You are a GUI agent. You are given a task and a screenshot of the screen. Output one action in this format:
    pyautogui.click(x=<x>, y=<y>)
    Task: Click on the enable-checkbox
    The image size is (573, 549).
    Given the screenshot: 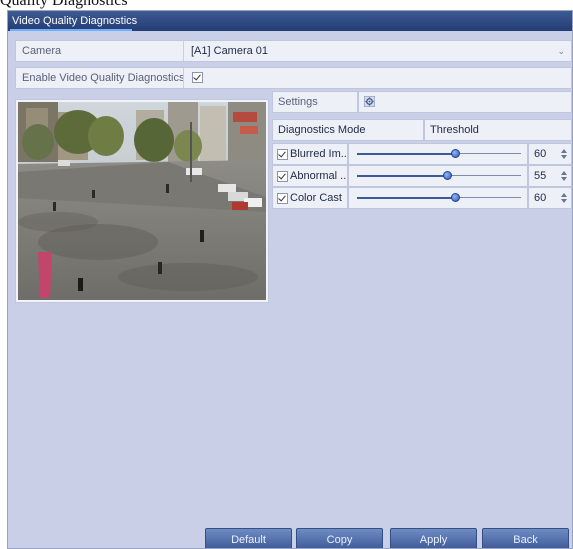 What is the action you would take?
    pyautogui.click(x=197, y=77)
    